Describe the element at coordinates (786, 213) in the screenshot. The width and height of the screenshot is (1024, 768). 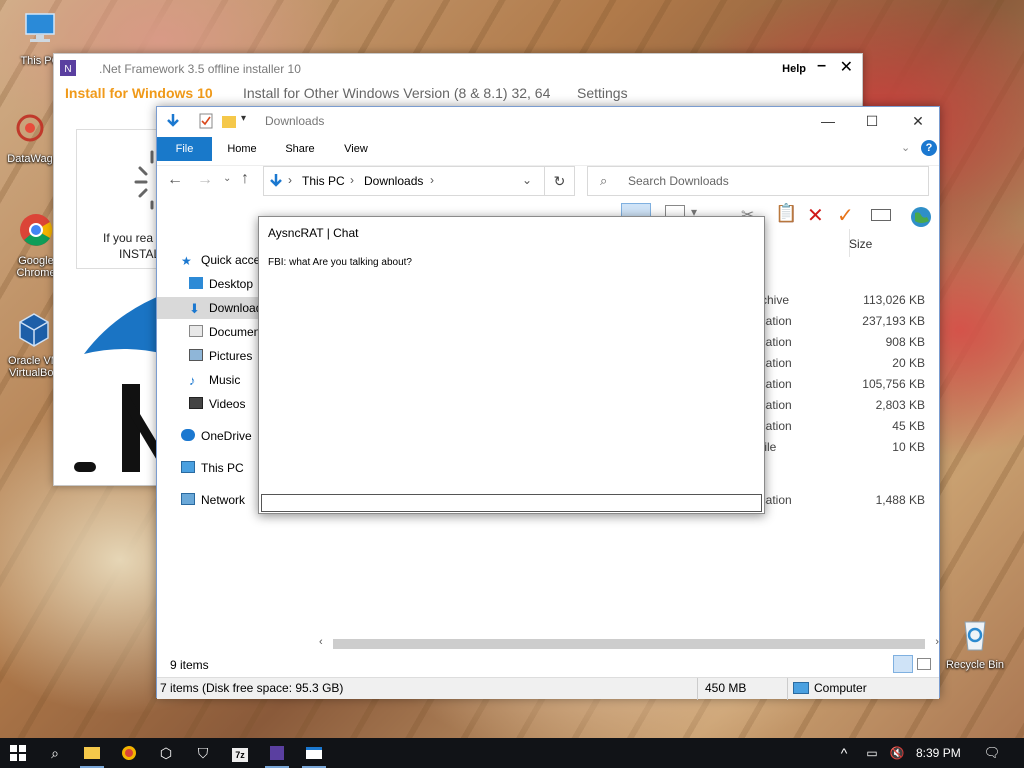
I see `paste-icon: 📋` at that location.